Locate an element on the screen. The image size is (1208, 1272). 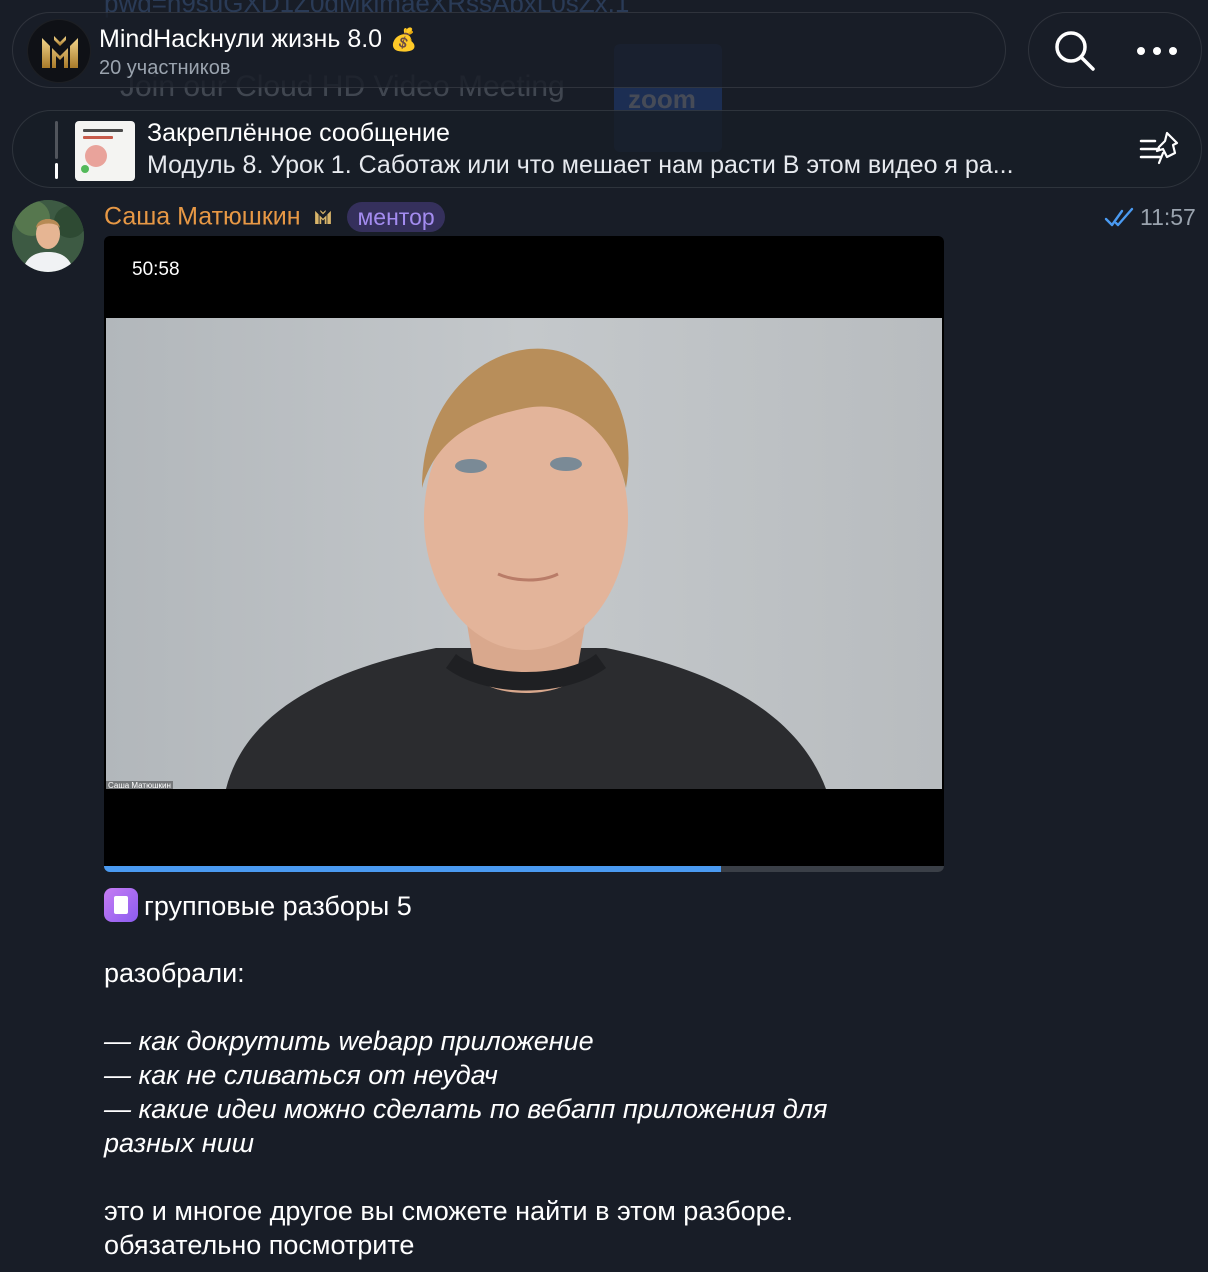
pinned-indicator-segment is located at coordinates (56, 140).